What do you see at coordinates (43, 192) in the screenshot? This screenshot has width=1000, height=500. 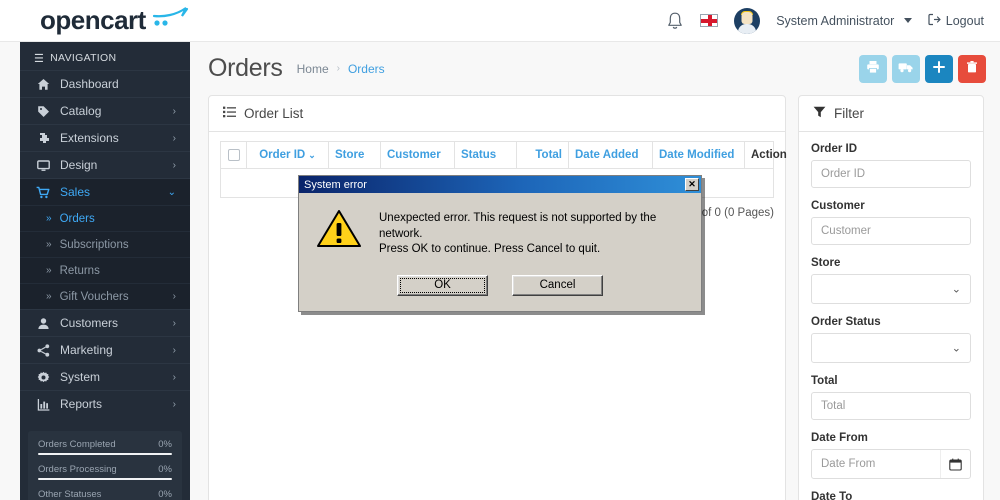 I see `cart-icon` at bounding box center [43, 192].